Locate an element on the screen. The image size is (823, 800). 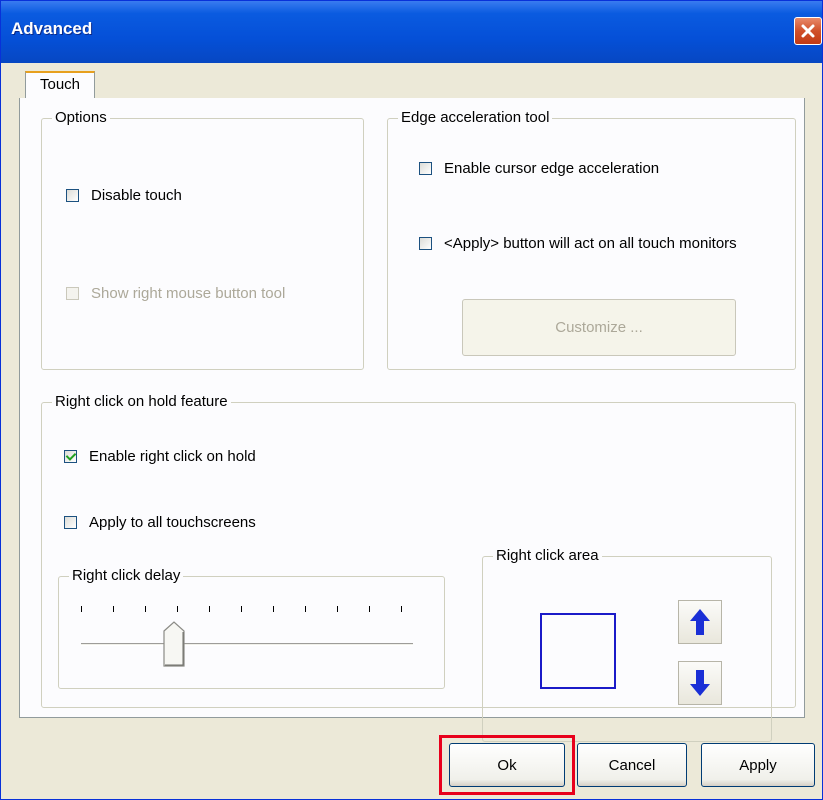
delay-slider-ticks is located at coordinates (241, 611).